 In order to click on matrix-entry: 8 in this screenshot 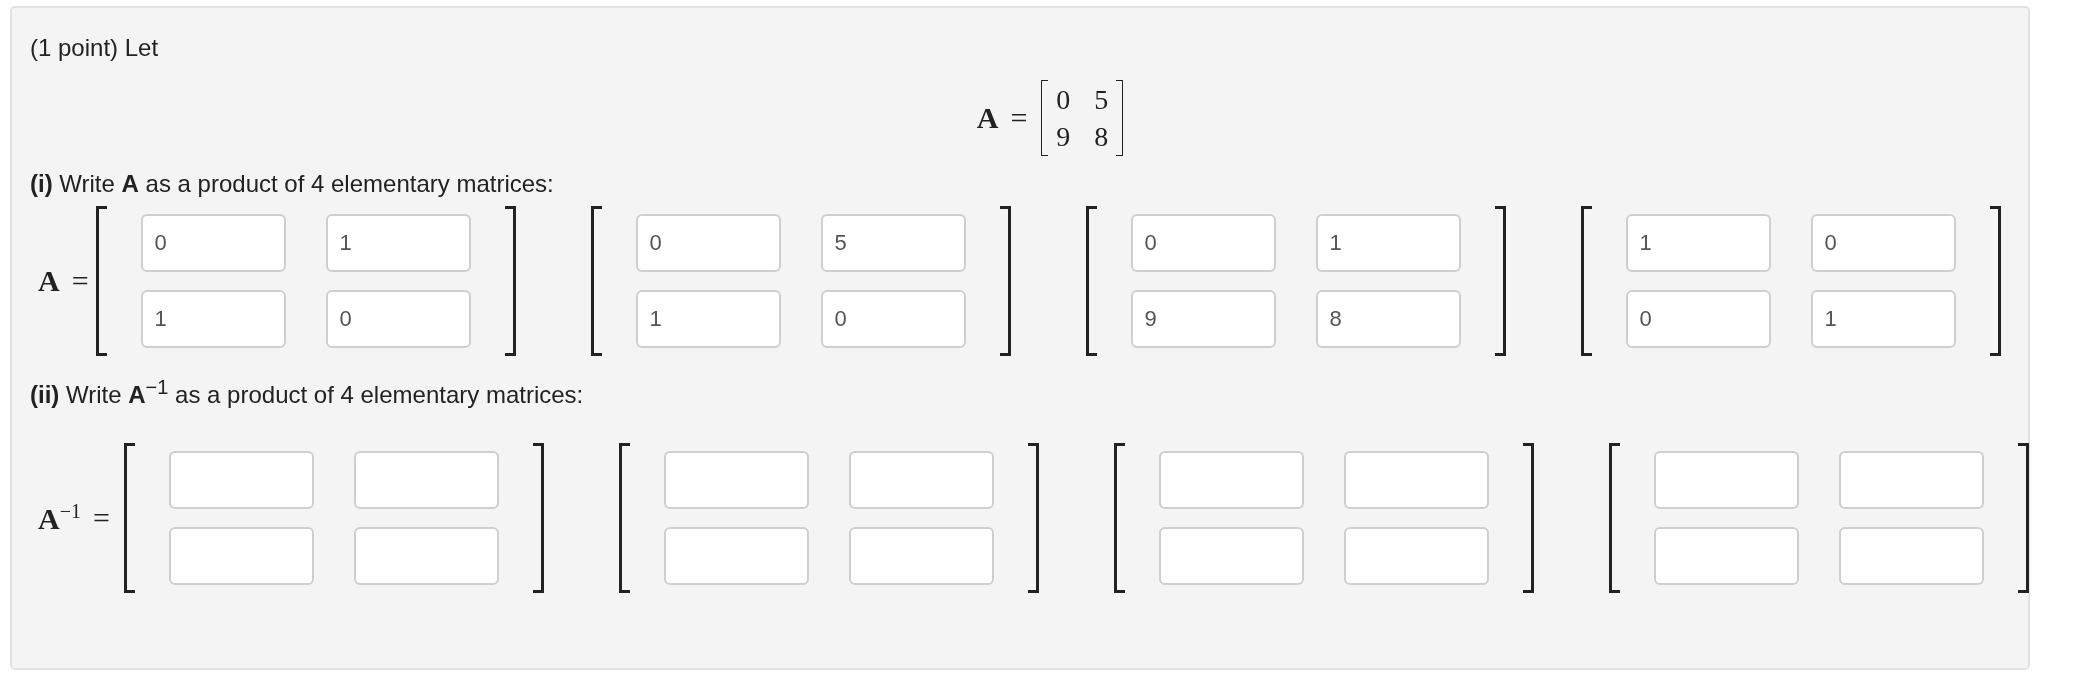, I will do `click(1101, 137)`.